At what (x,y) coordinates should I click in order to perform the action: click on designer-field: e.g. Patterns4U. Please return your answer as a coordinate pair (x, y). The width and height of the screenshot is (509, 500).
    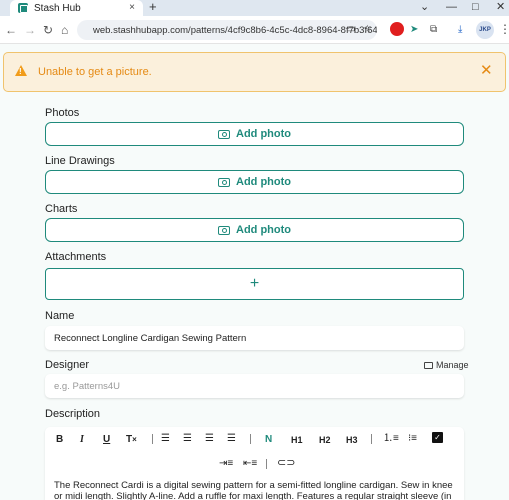
    Looking at the image, I should click on (254, 386).